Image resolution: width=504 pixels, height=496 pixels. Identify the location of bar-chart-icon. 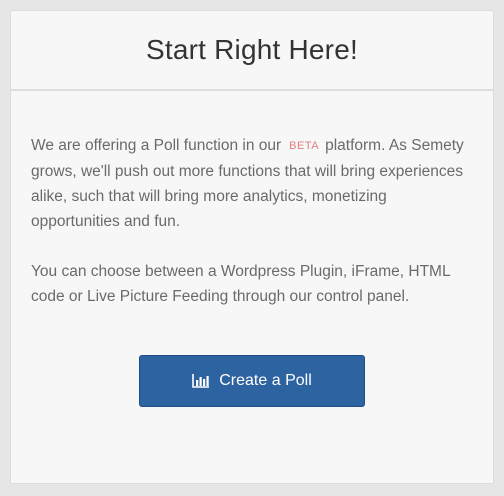
(201, 381).